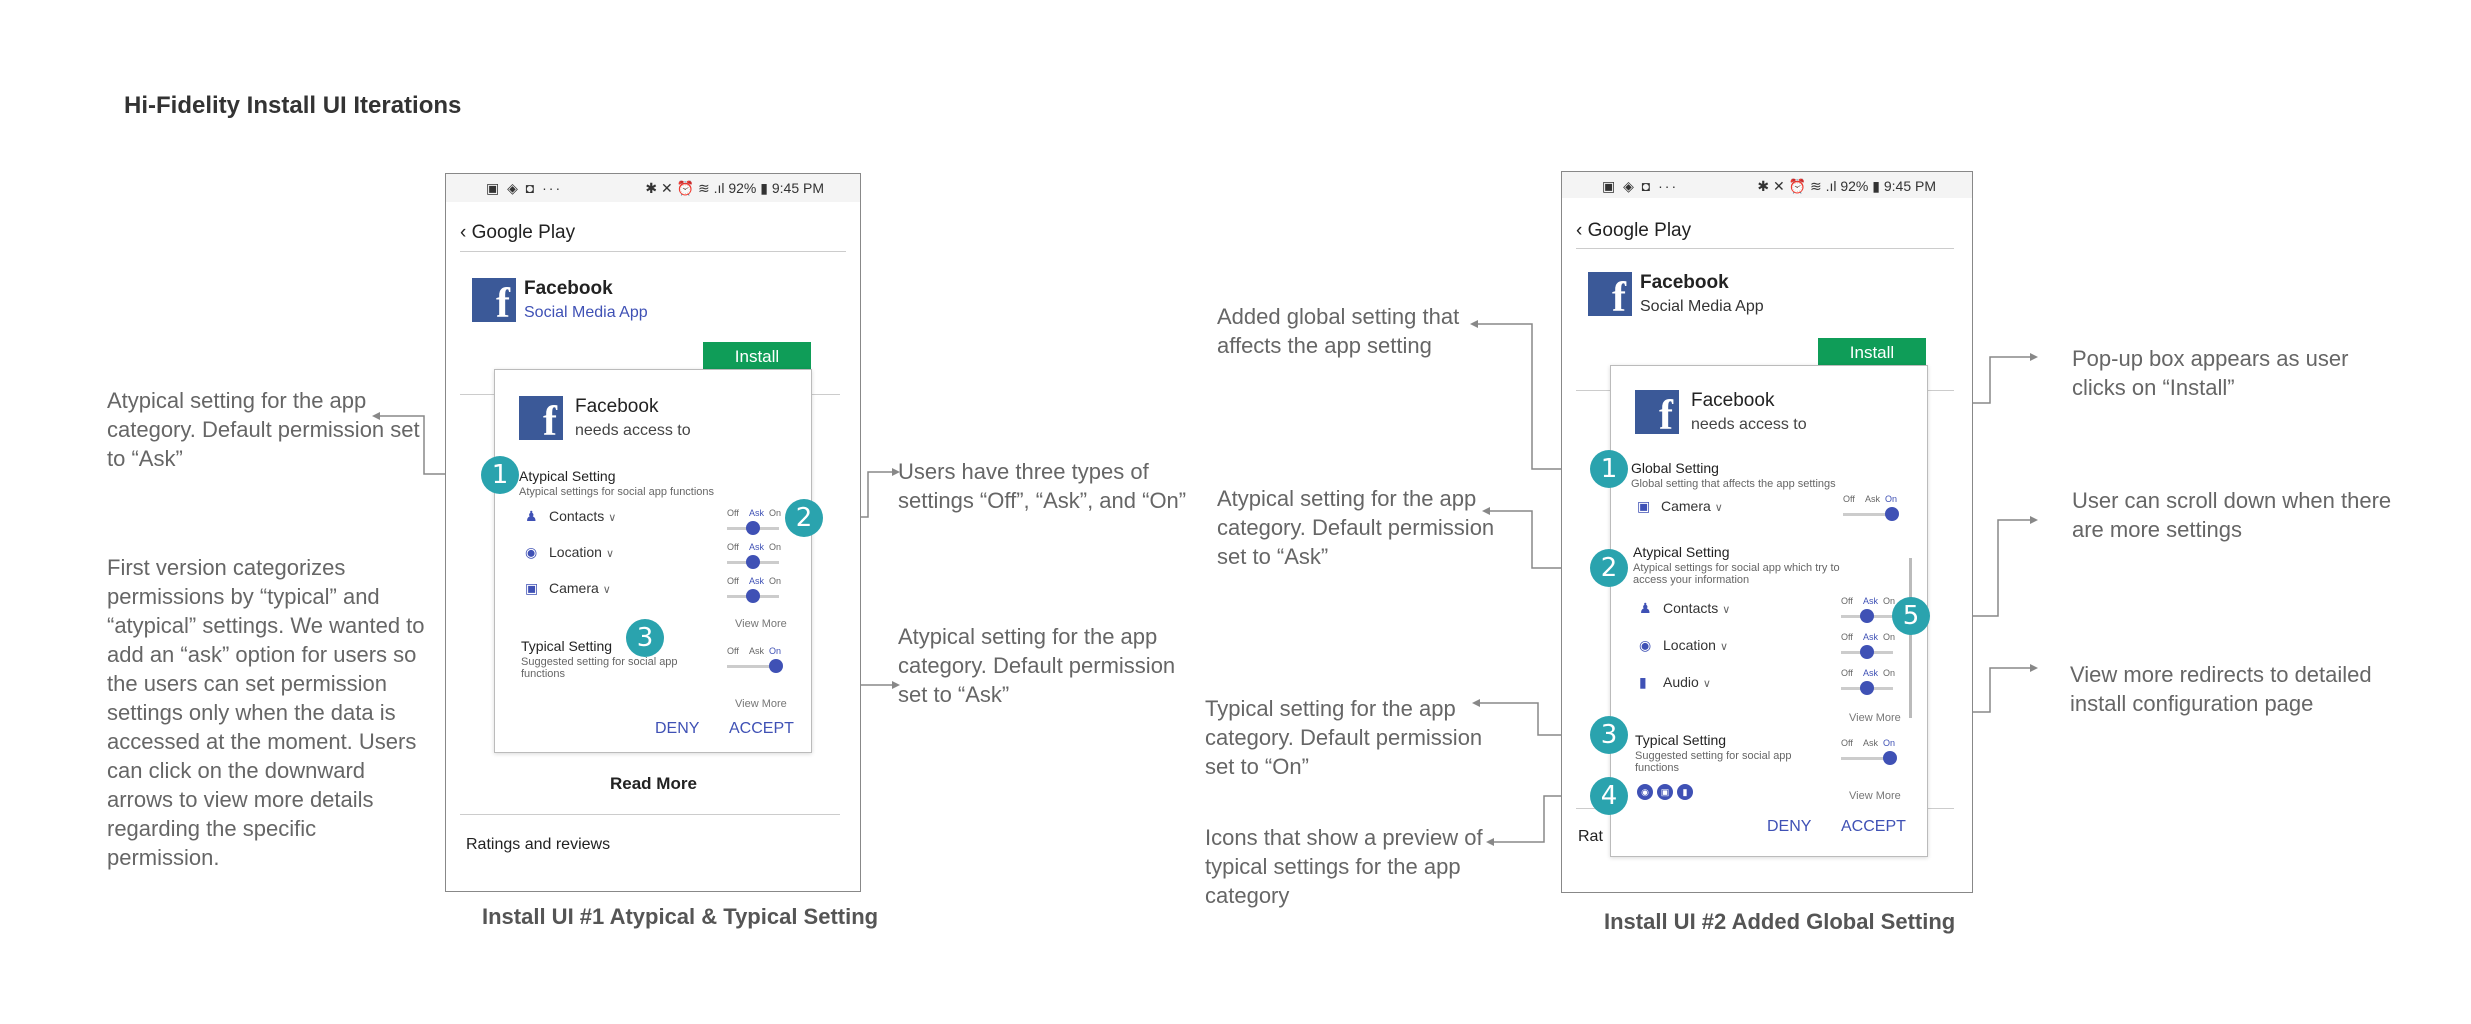  I want to click on ratings-label-partial: Rat, so click(1590, 837).